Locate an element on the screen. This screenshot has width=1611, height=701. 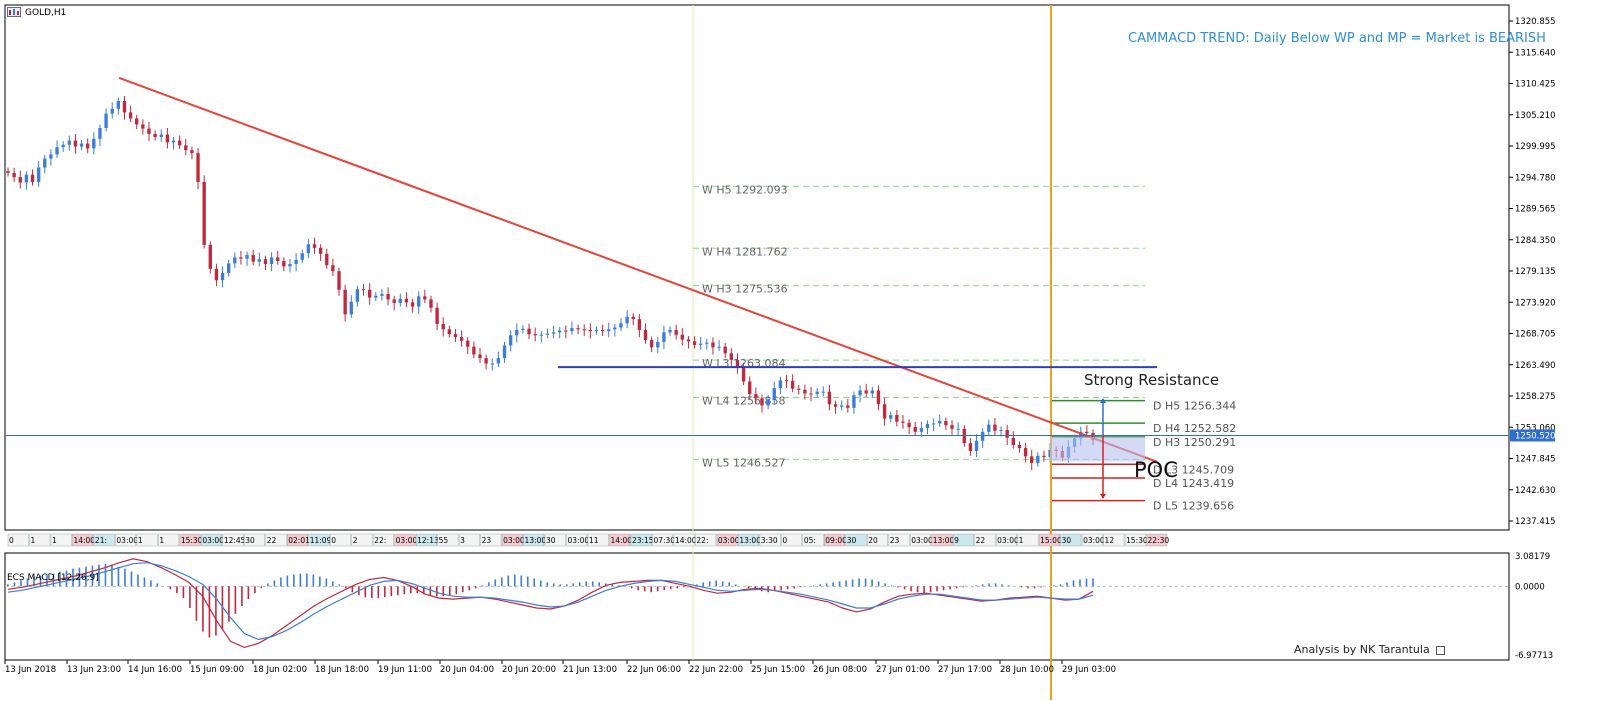
macd-line is located at coordinates (550, 603).